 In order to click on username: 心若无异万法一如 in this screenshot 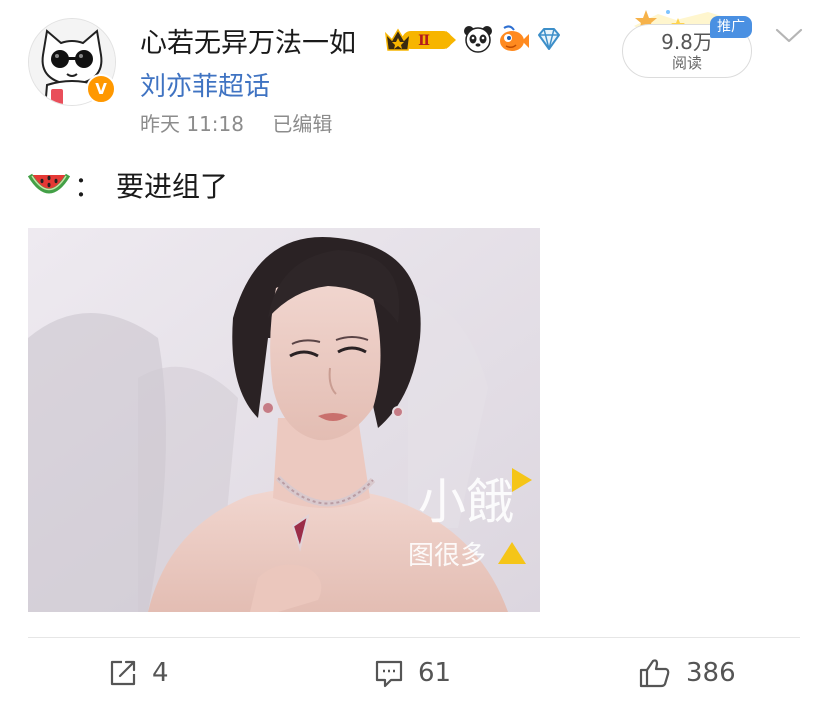, I will do `click(248, 40)`.